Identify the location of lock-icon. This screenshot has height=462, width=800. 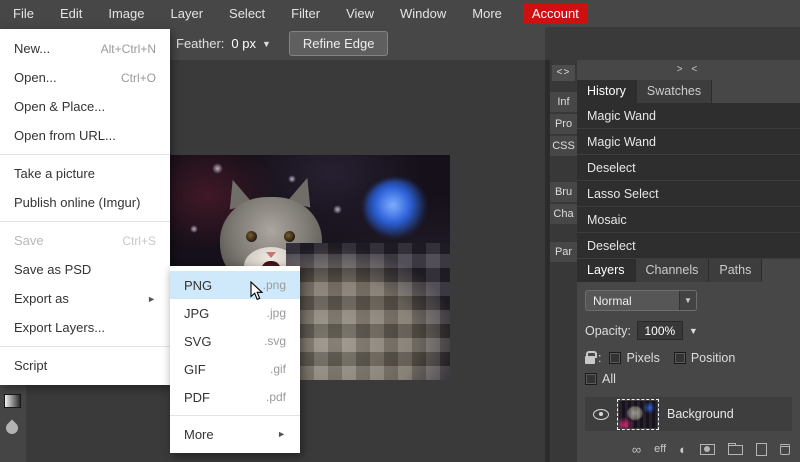
(591, 357).